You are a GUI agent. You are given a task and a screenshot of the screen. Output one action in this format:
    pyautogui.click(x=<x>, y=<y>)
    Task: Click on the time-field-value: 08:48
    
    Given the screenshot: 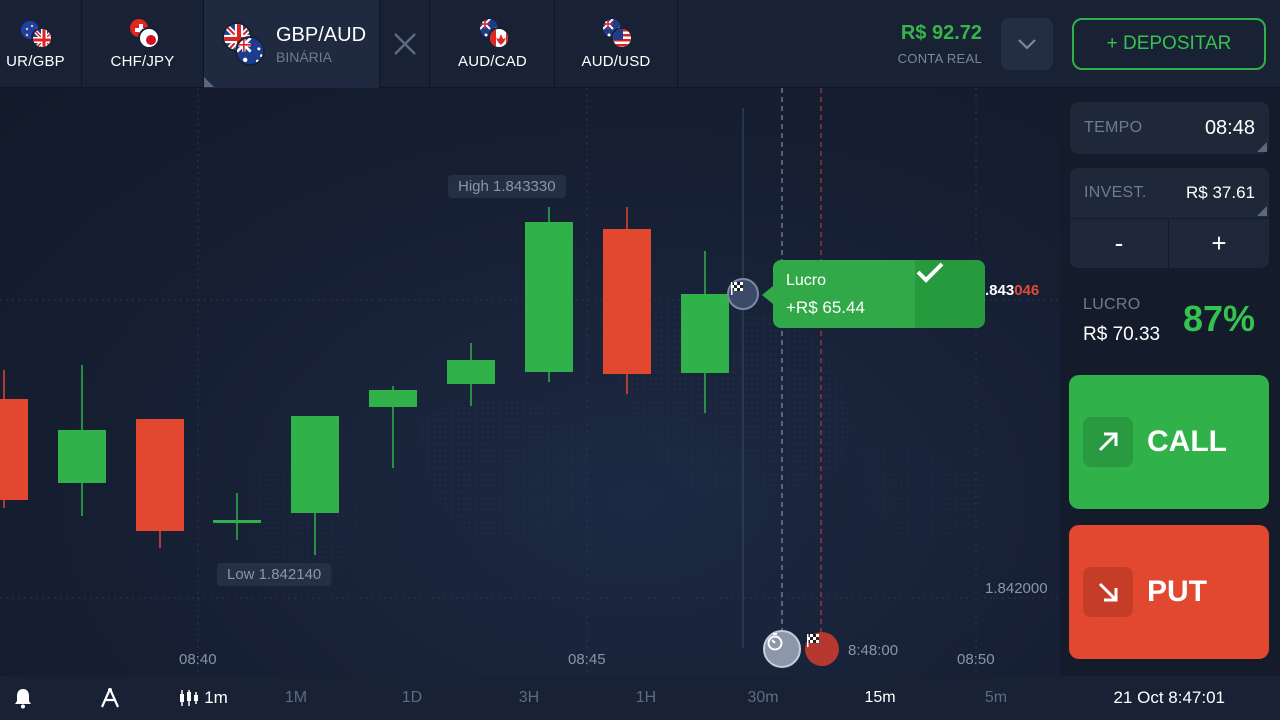 What is the action you would take?
    pyautogui.click(x=1229, y=128)
    